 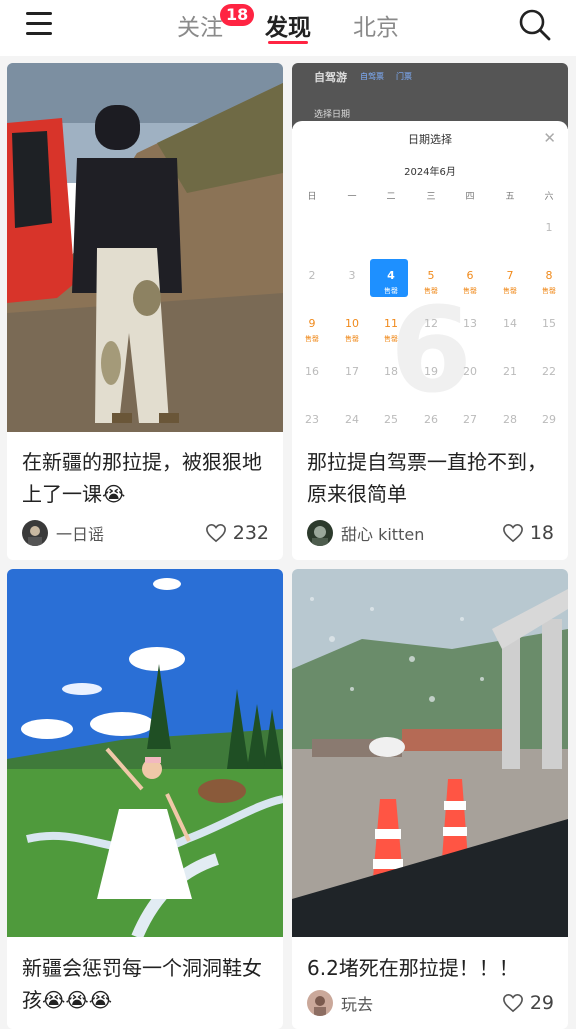 What do you see at coordinates (549, 323) in the screenshot?
I see `calendar-day: 15` at bounding box center [549, 323].